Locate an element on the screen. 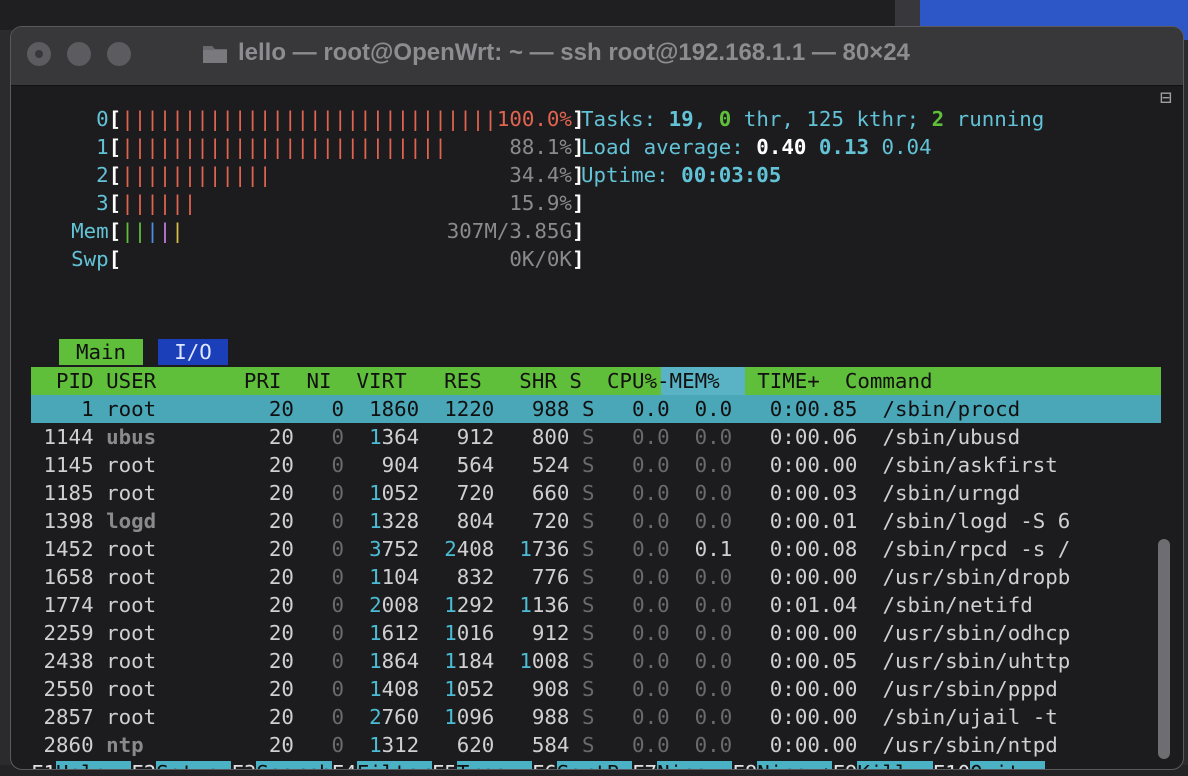 The height and width of the screenshot is (776, 1188). function-key-f10: F10 is located at coordinates (952, 765).